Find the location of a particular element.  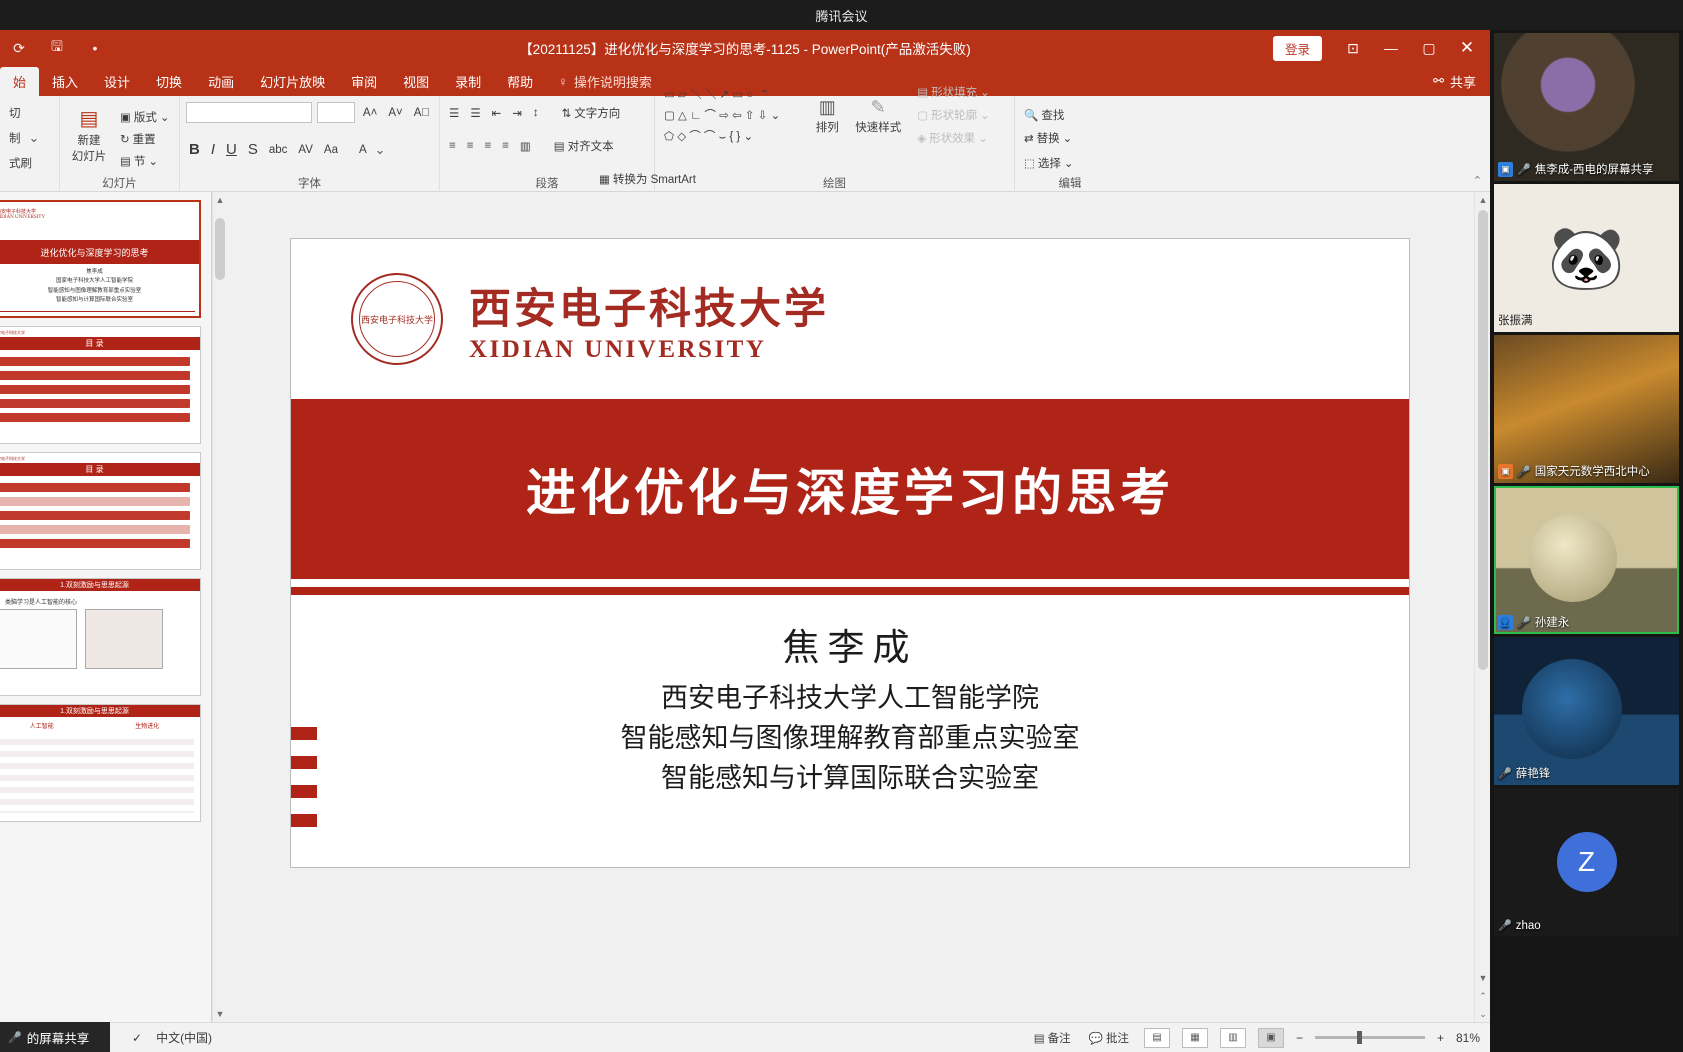

italic-button: I is located at coordinates (213, 149).